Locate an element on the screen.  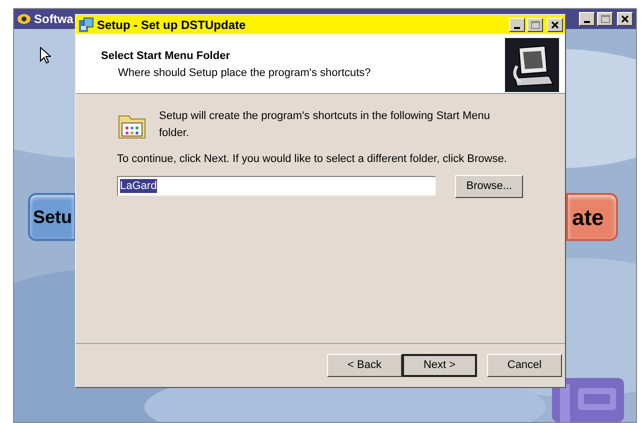
header-subtitle: Where should Setup place the program's shortcuts? is located at coordinates (244, 73).